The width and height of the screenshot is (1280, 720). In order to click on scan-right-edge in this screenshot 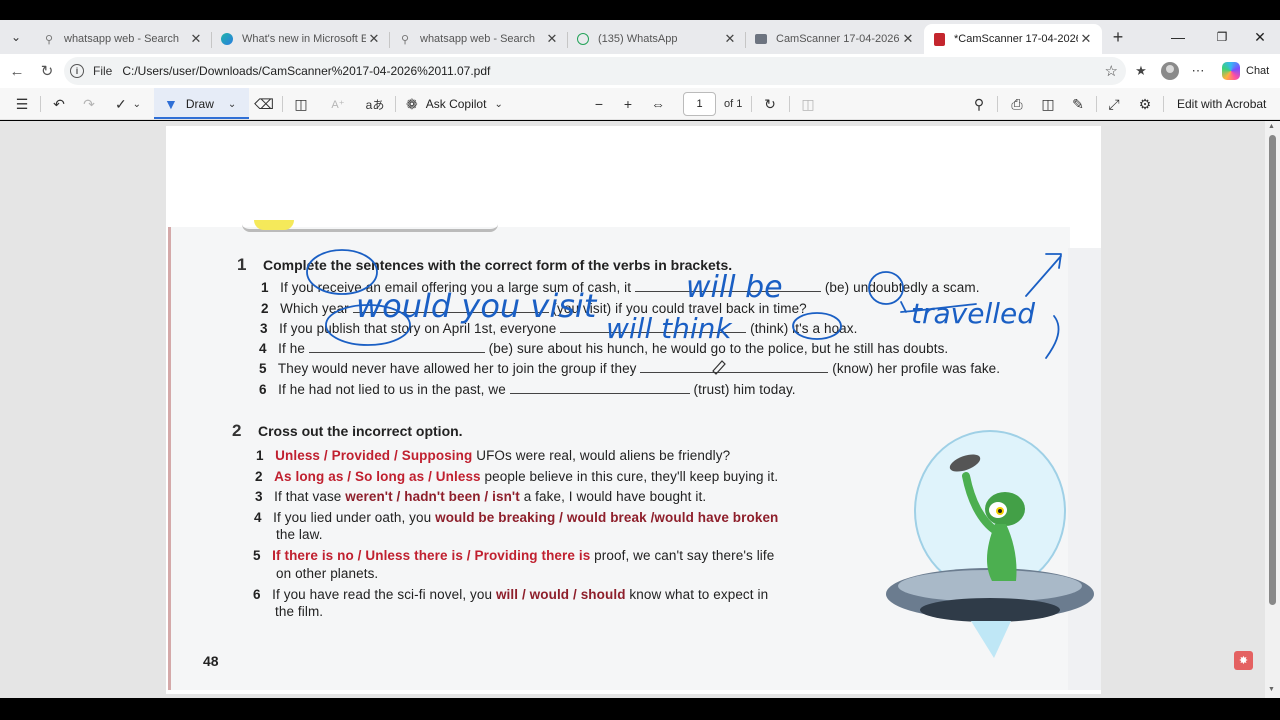, I will do `click(1084, 469)`.